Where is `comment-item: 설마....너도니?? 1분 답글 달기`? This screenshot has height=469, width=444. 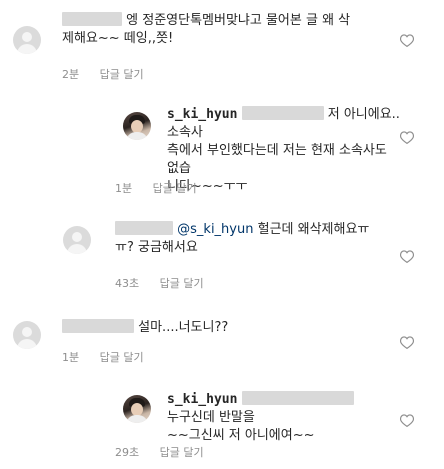
comment-item: 설마....너도니?? 1분 답글 달기 is located at coordinates (222, 337).